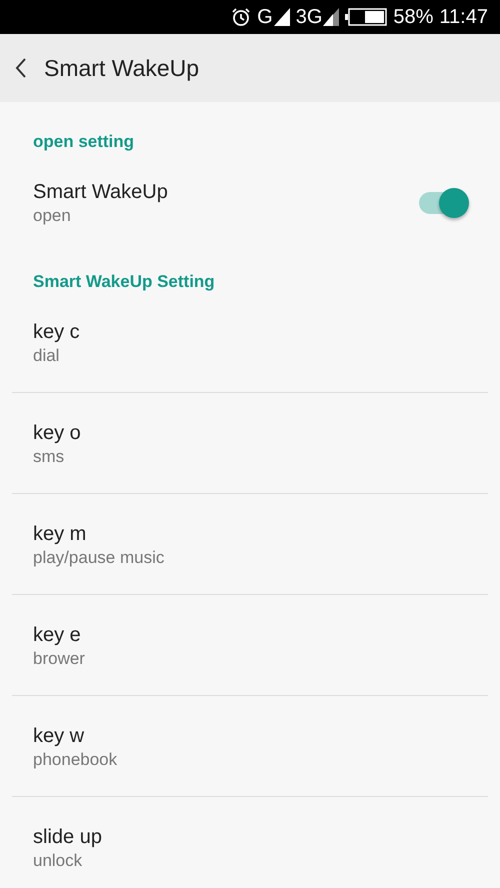 The height and width of the screenshot is (888, 500). What do you see at coordinates (46, 356) in the screenshot?
I see `setting-summary: dial` at bounding box center [46, 356].